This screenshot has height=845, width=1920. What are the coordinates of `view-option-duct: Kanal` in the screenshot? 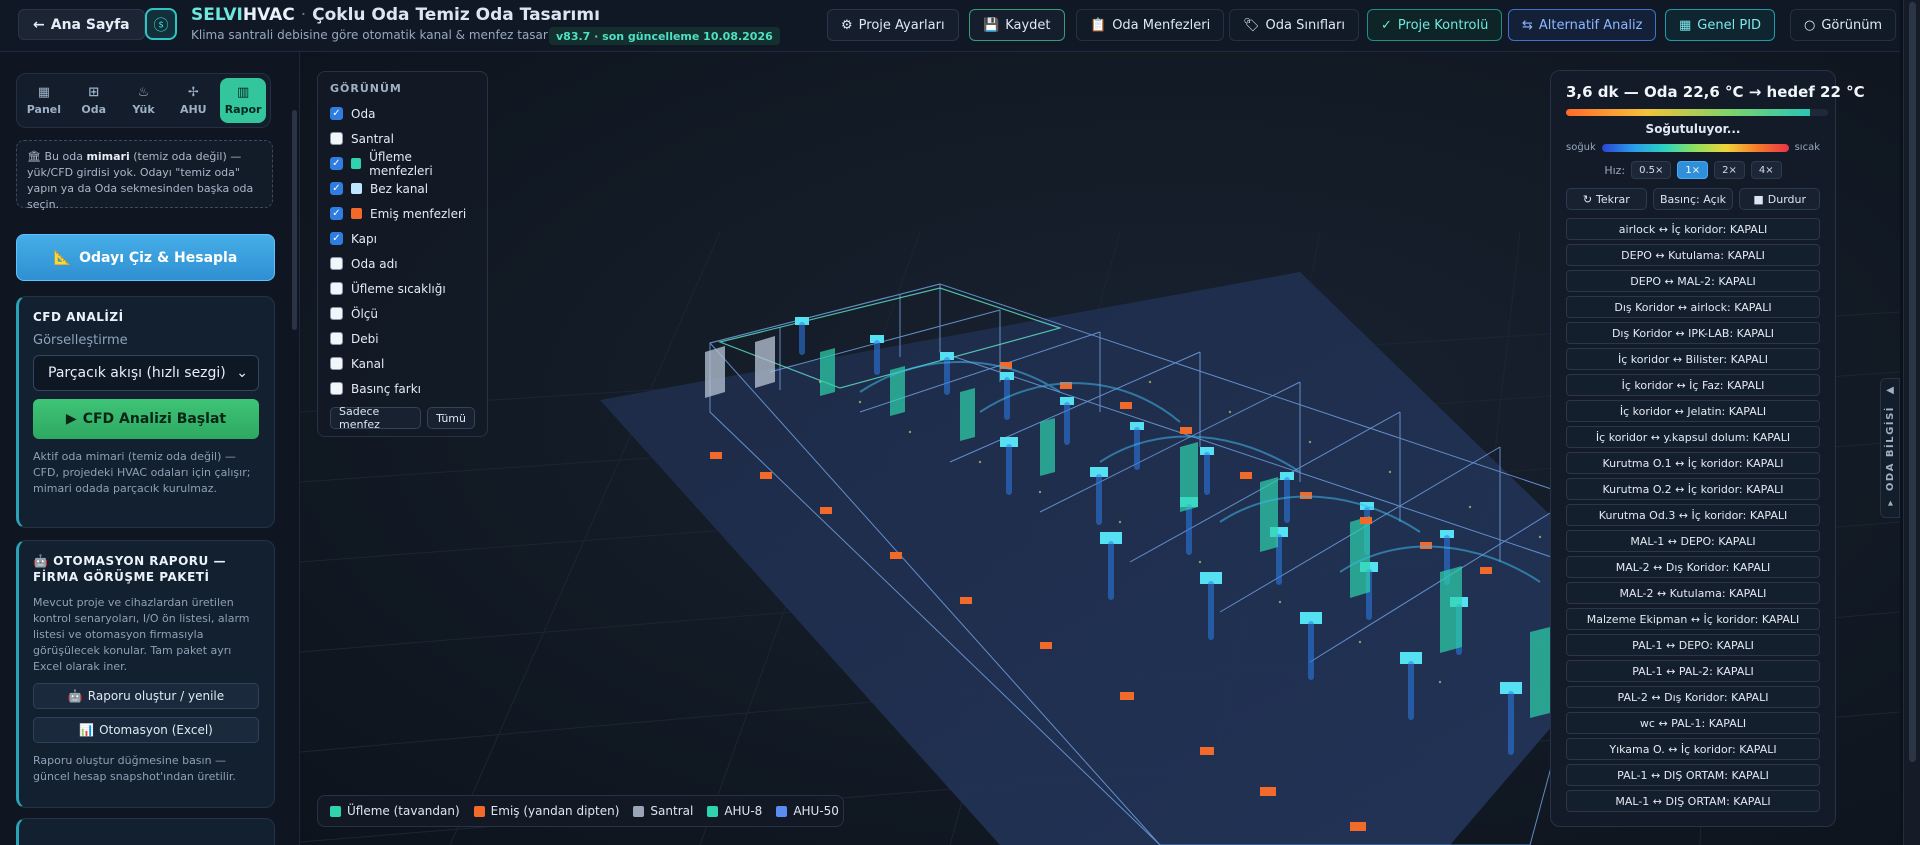 It's located at (402, 363).